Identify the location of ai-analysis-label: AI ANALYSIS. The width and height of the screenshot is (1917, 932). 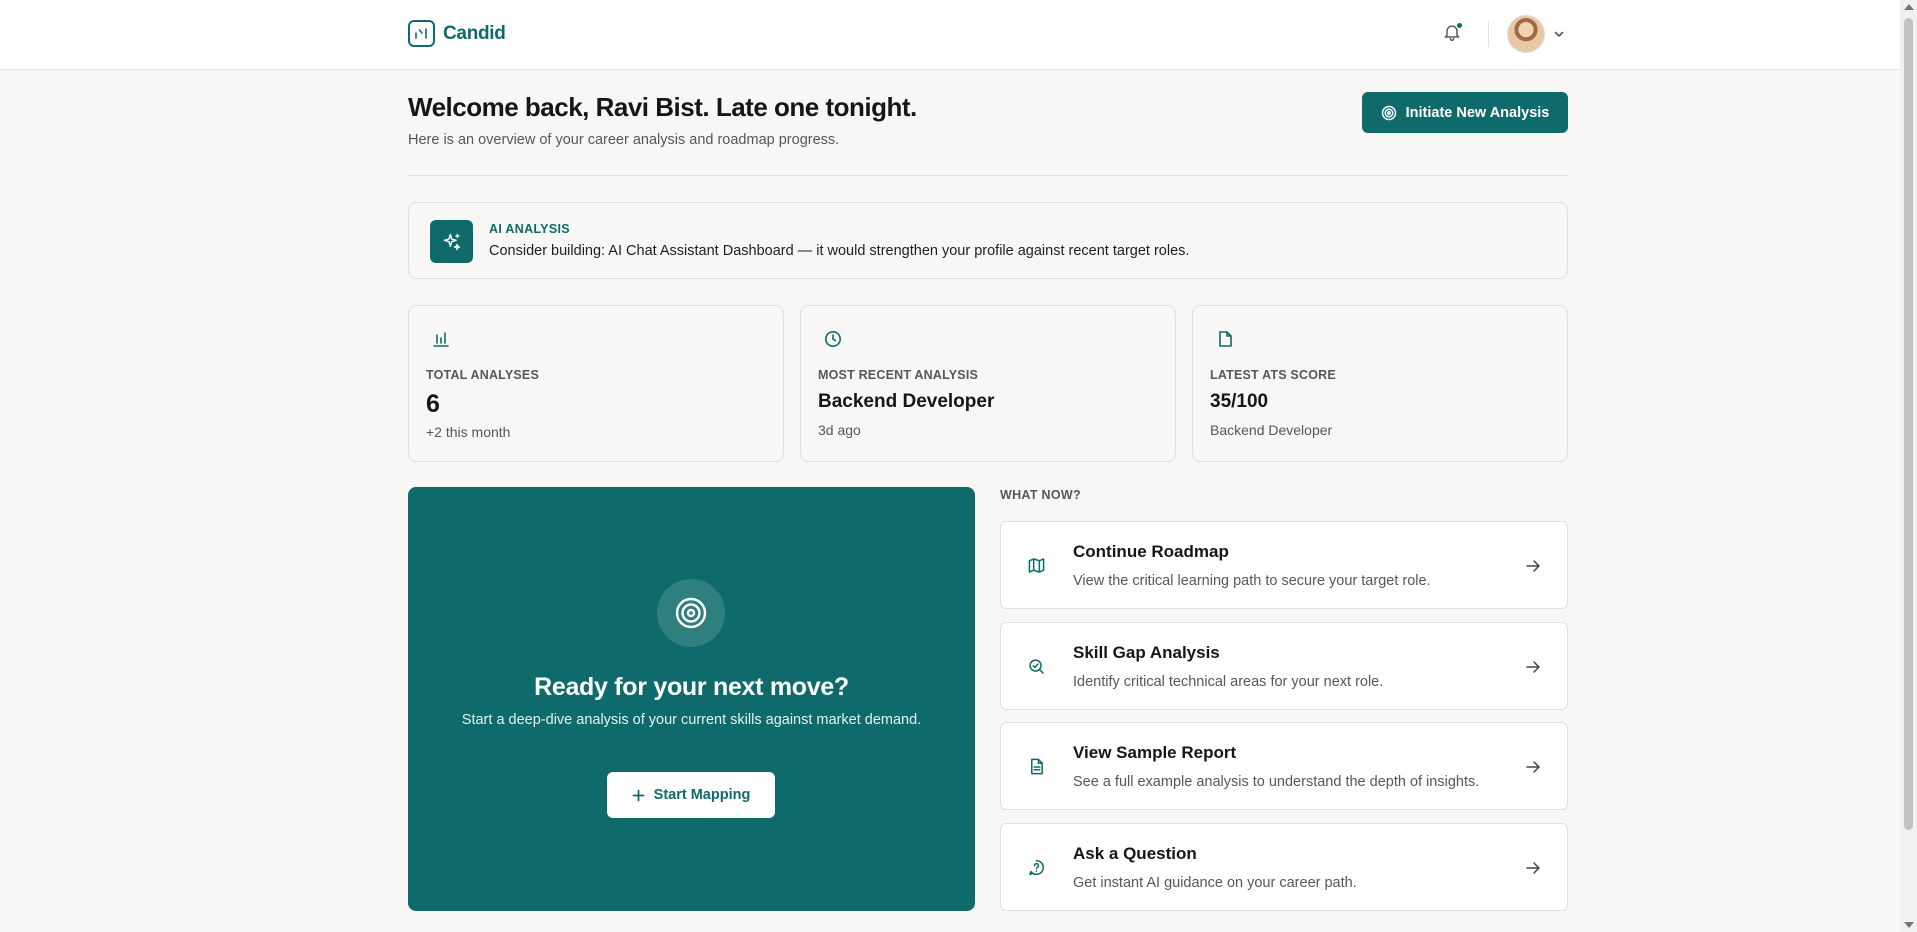
(529, 229).